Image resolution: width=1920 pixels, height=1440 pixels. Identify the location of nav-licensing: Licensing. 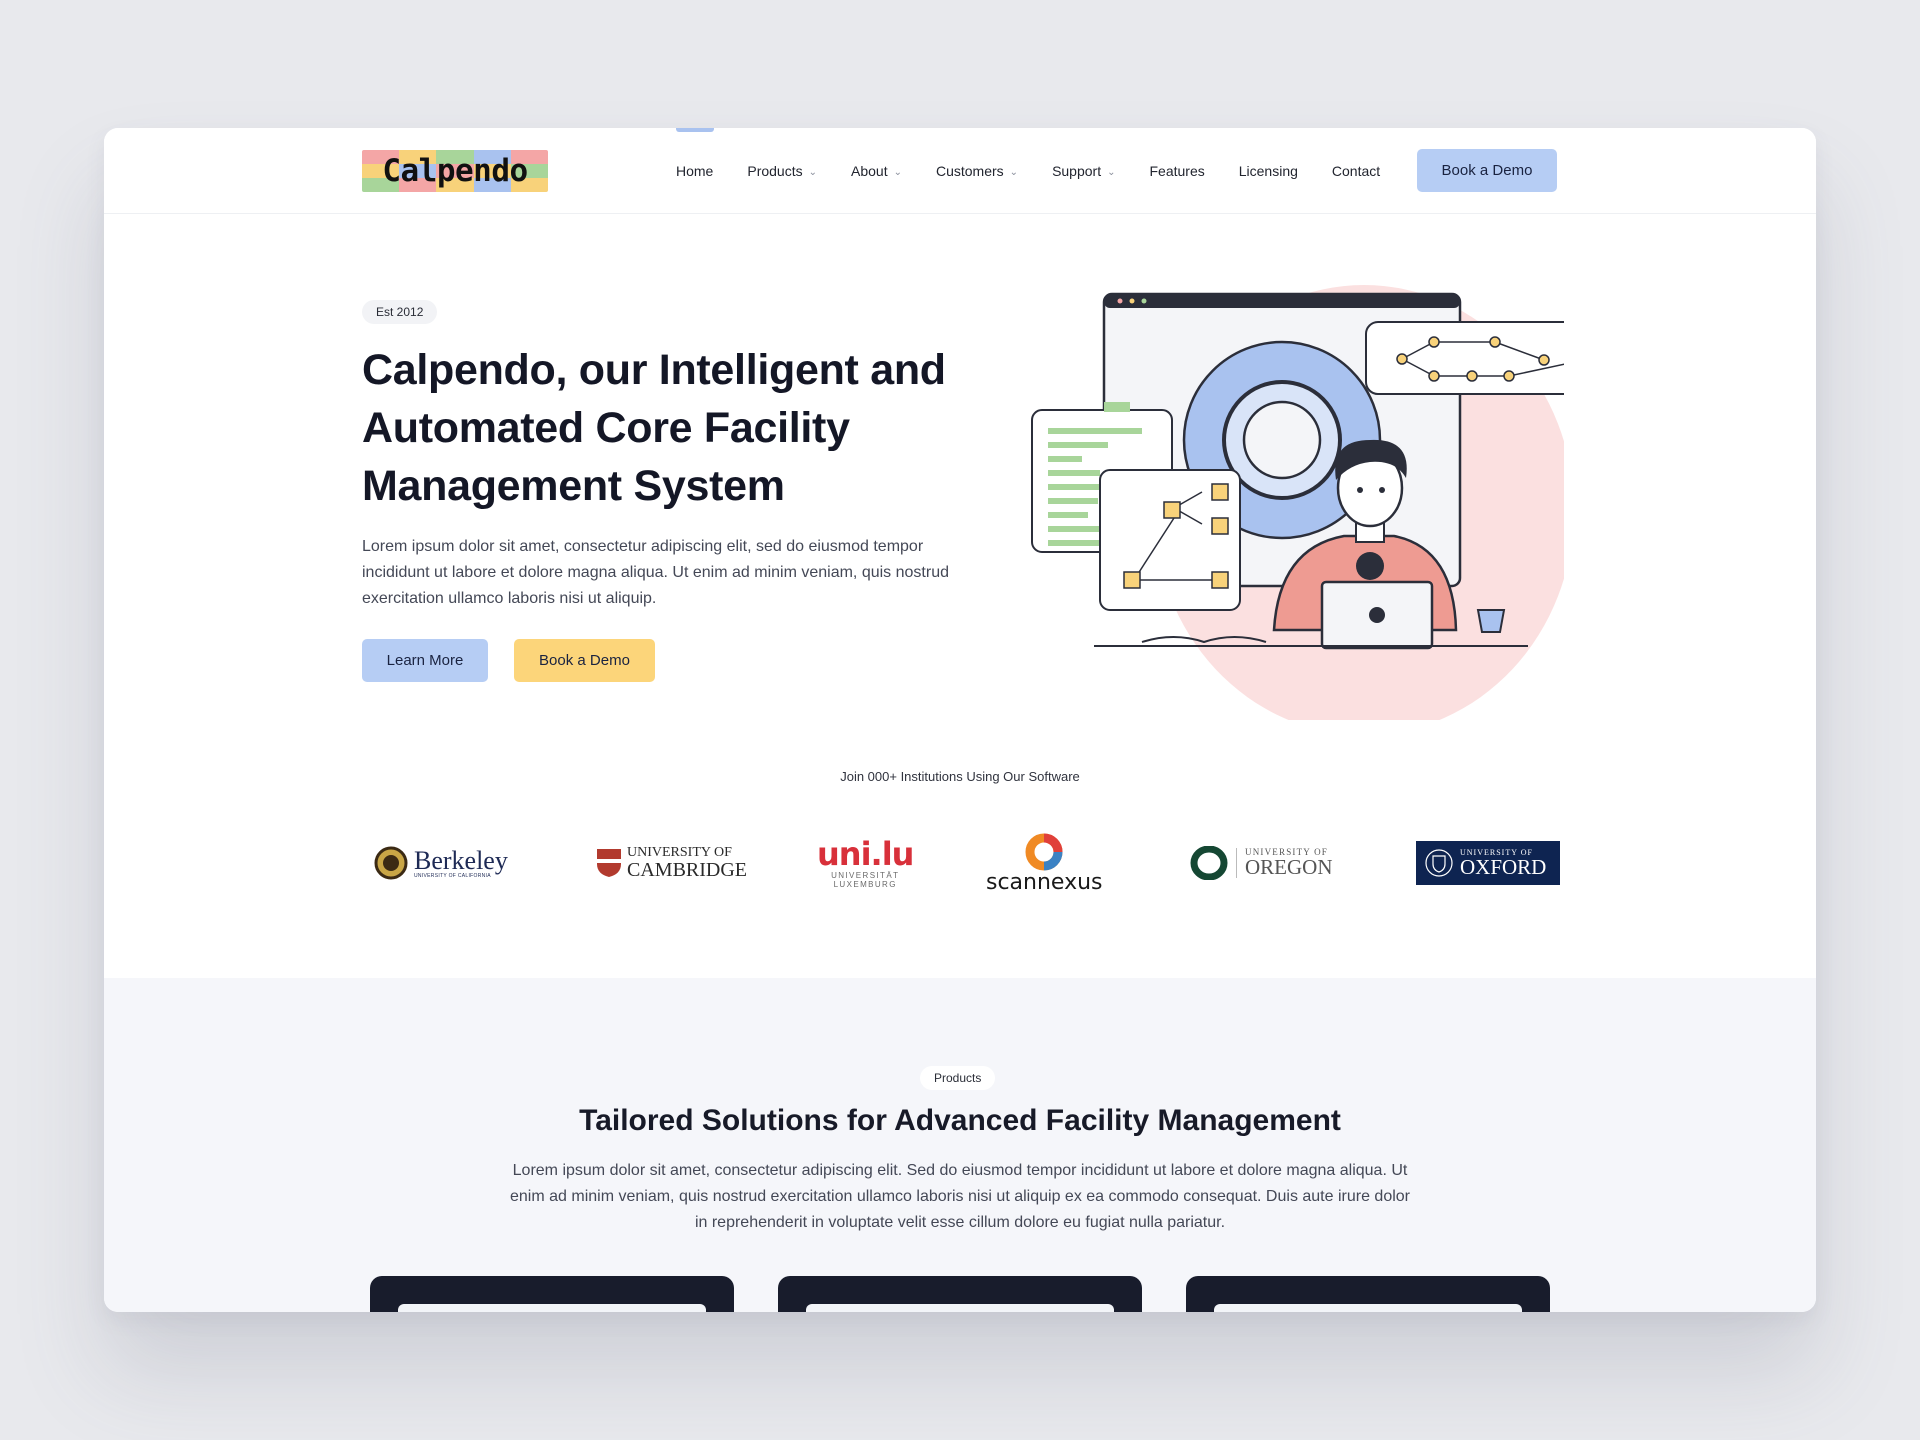
(1268, 171).